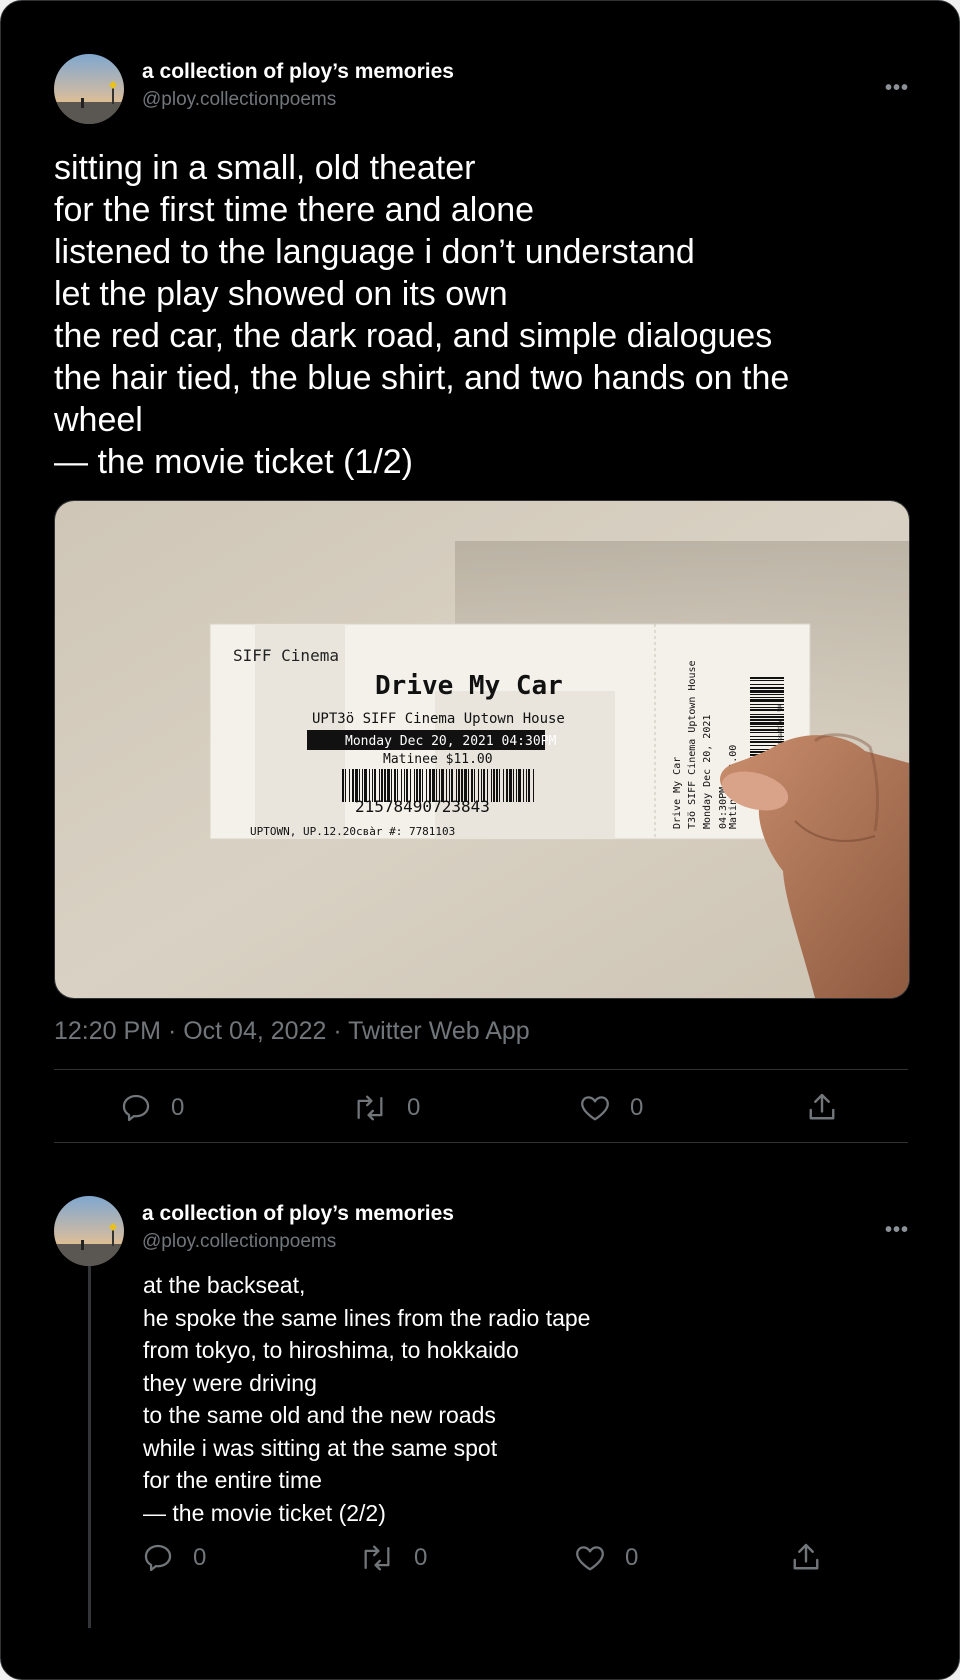 This screenshot has height=1680, width=960. What do you see at coordinates (352, 831) in the screenshot?
I see `ticket-footer: UPTOWN, UP.12.20сва̀r #: 7781103` at bounding box center [352, 831].